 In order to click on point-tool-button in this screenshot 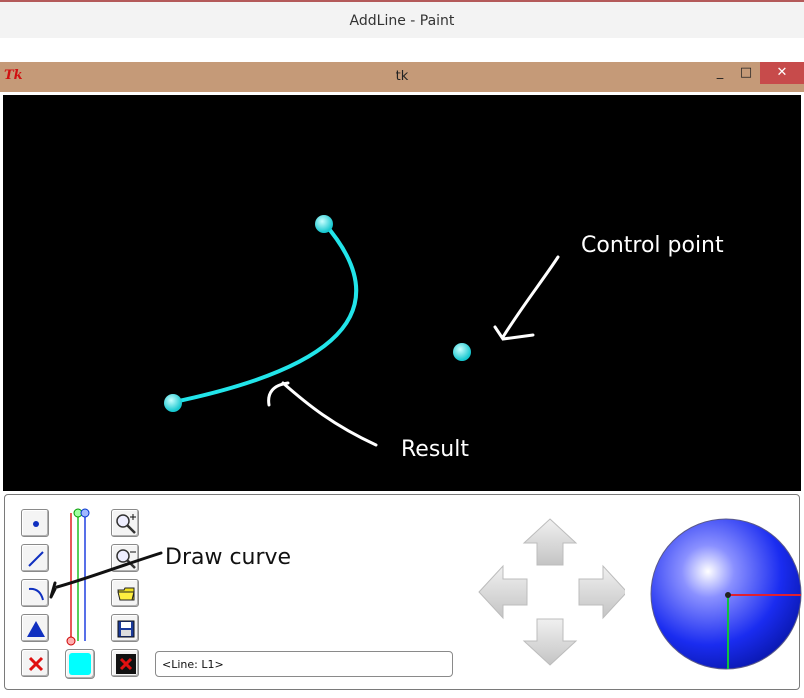, I will do `click(35, 523)`.